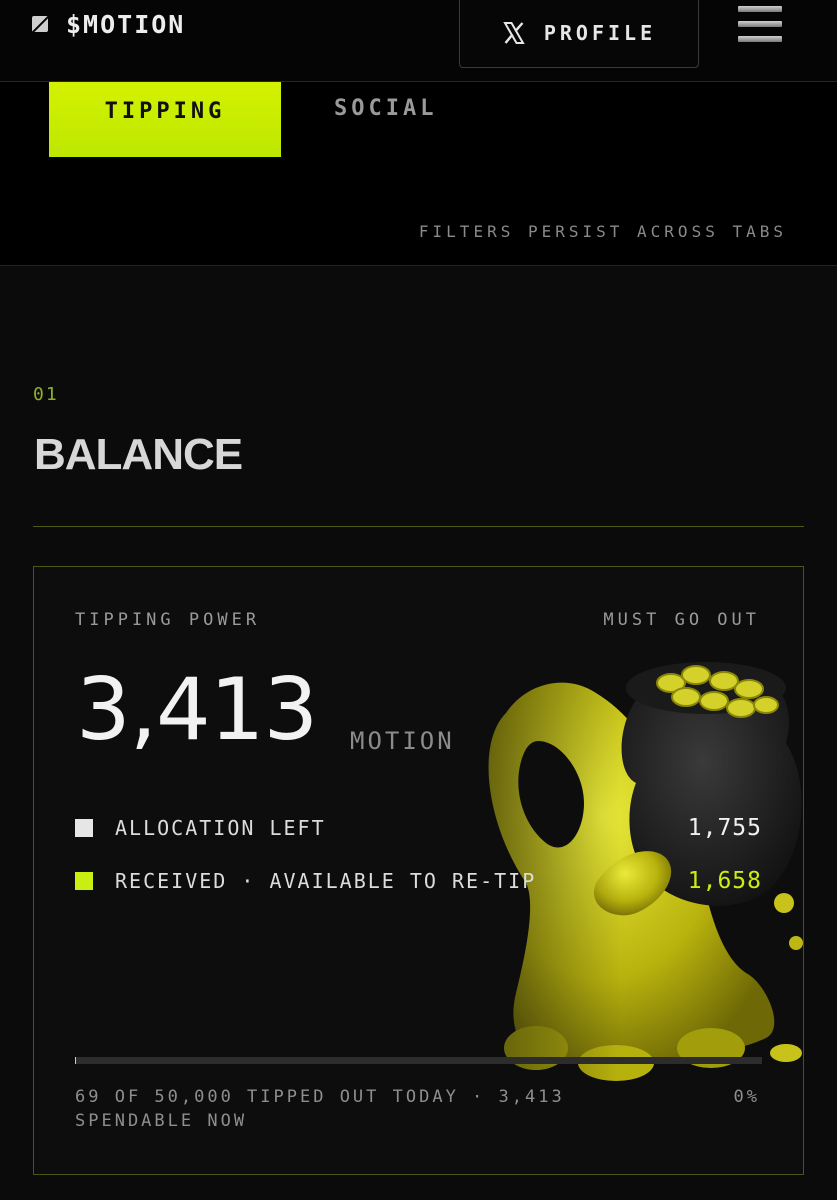  I want to click on menu-button, so click(760, 24).